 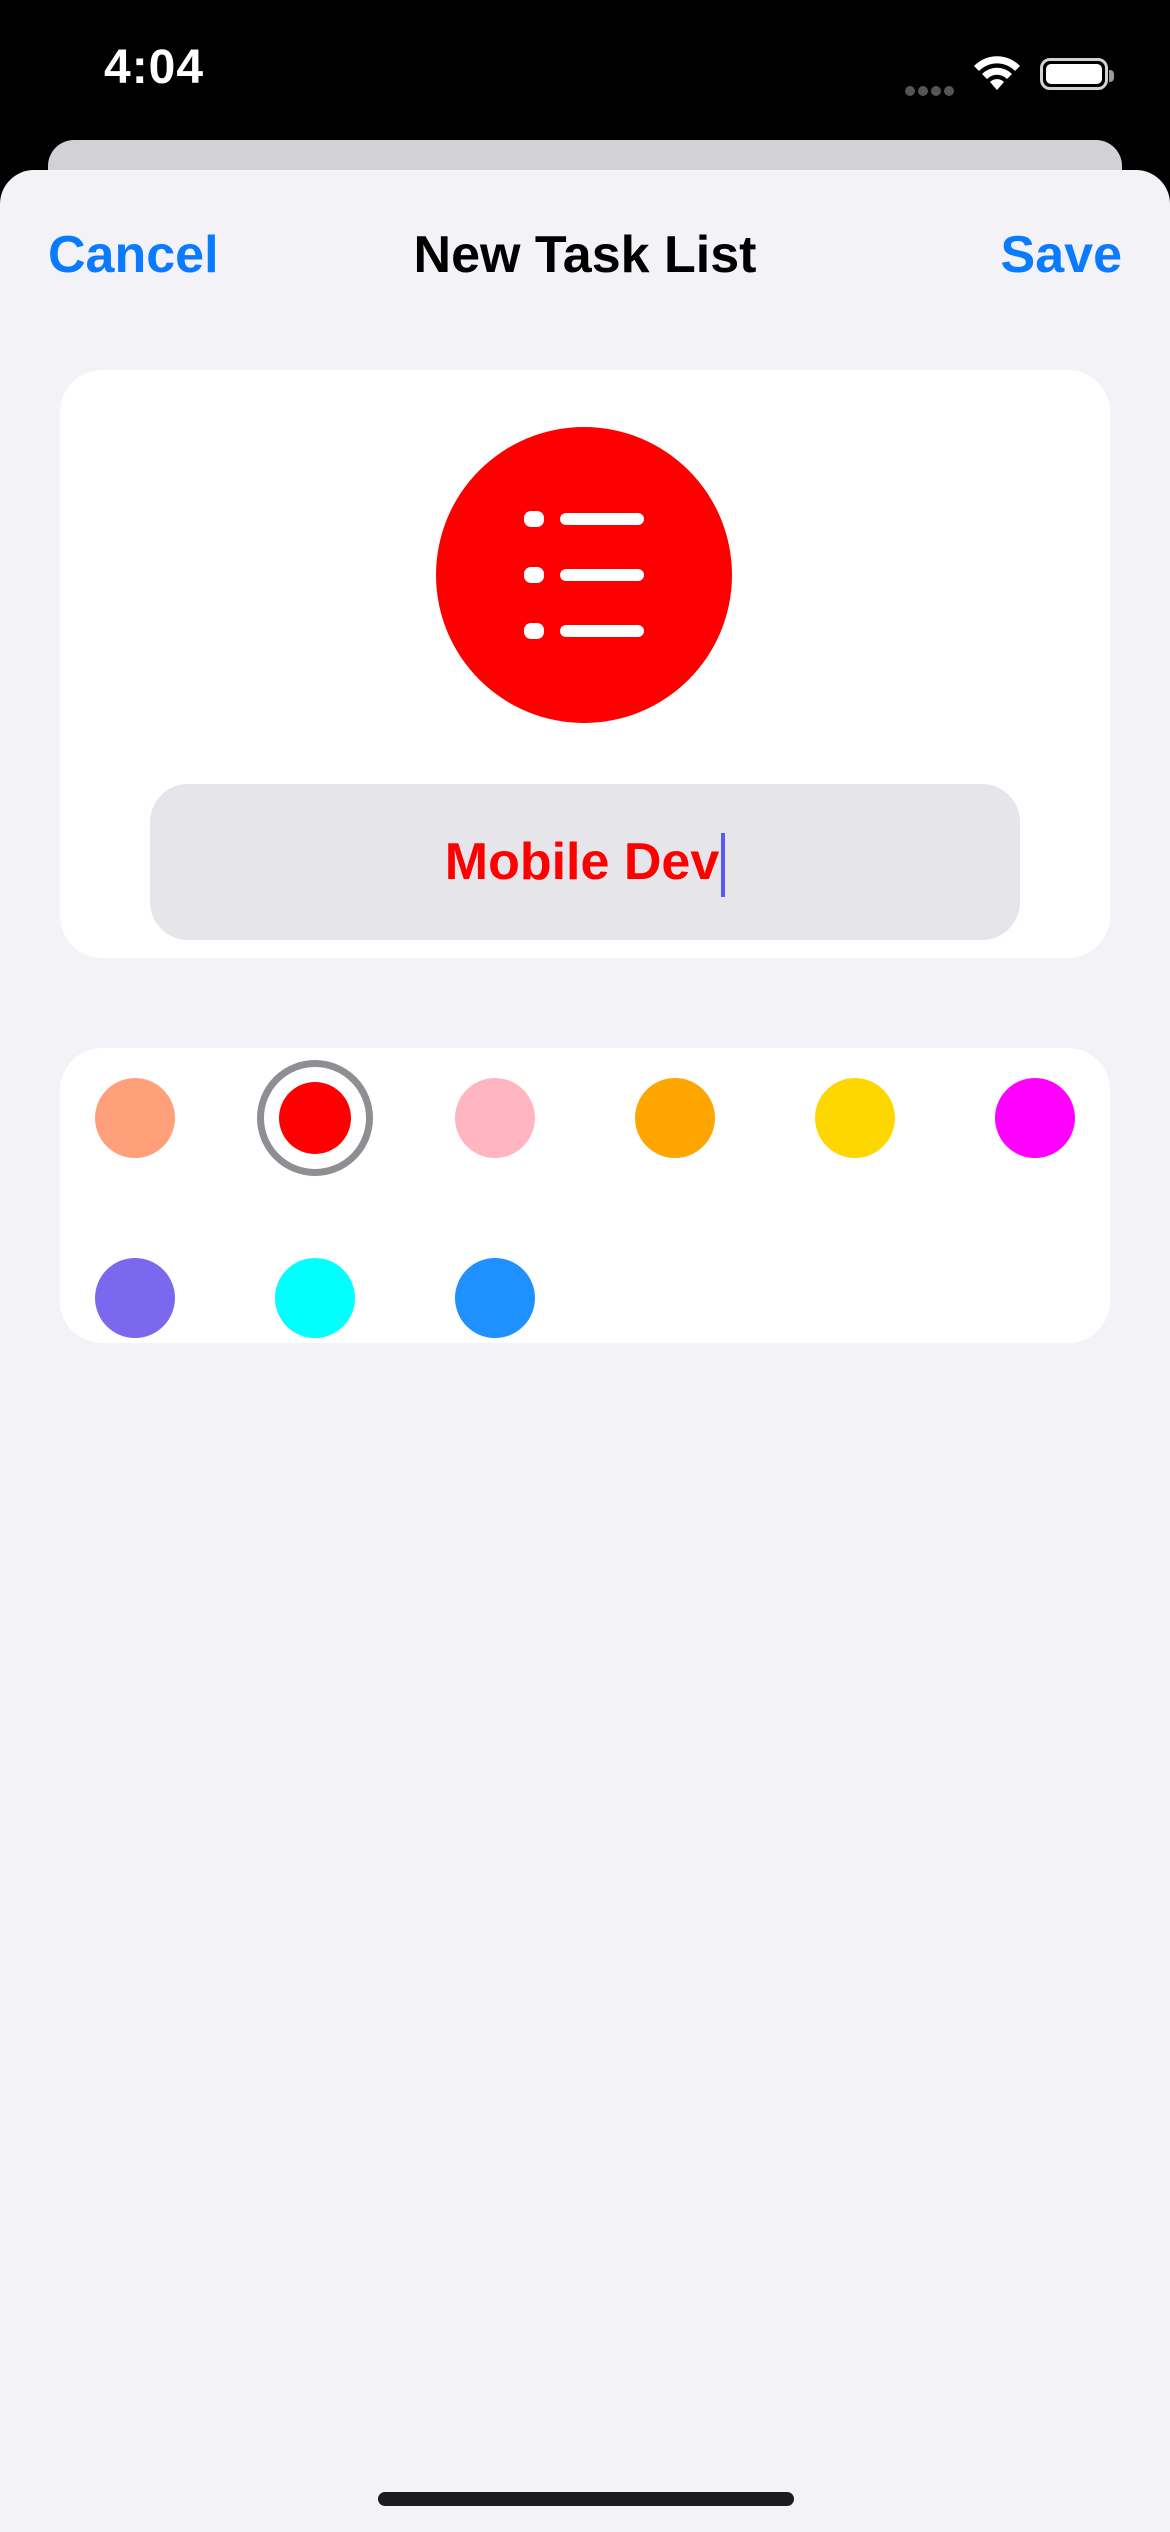 I want to click on color-picker-card, so click(x=585, y=1195).